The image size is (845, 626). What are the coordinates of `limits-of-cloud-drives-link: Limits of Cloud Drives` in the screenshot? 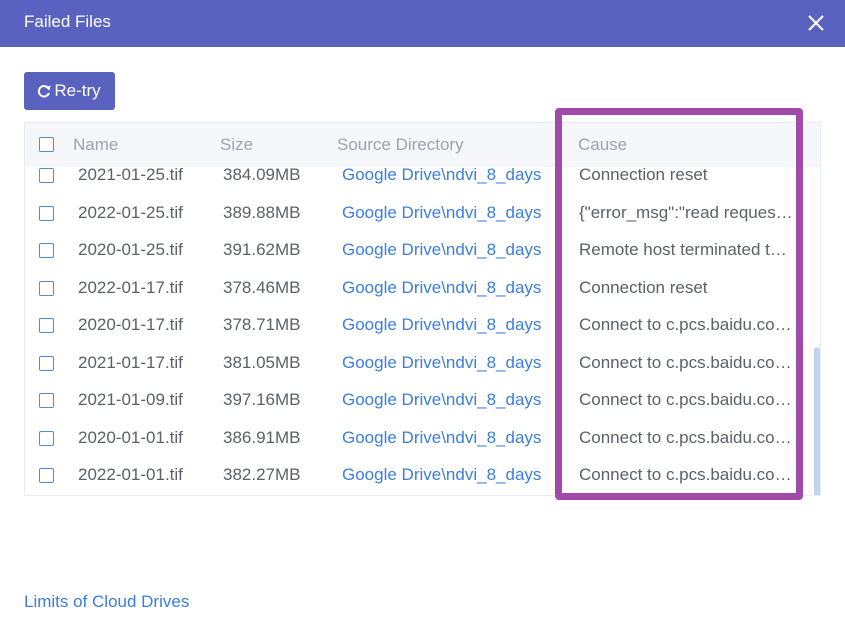 It's located at (106, 602).